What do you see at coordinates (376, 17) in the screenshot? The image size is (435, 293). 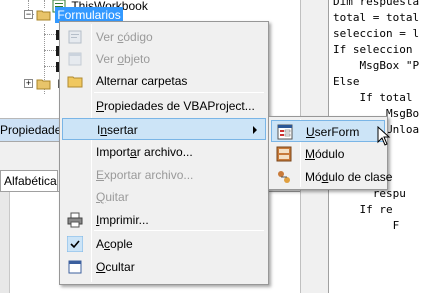 I see `code-line: total = total` at bounding box center [376, 17].